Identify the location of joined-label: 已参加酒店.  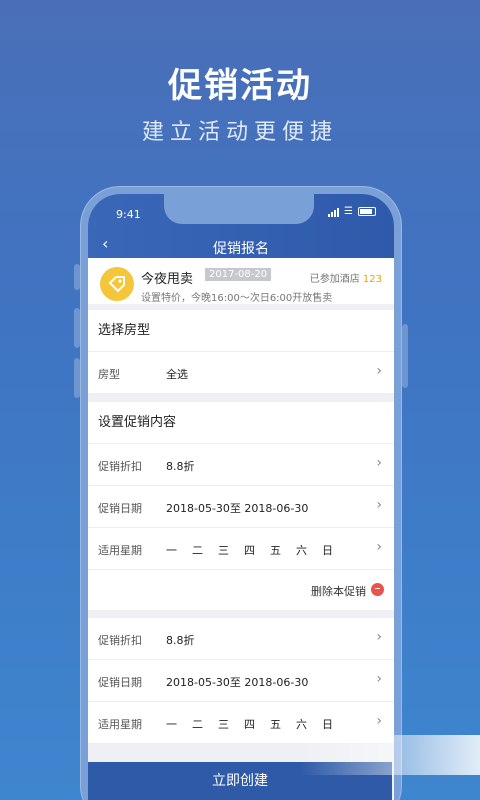
(334, 279).